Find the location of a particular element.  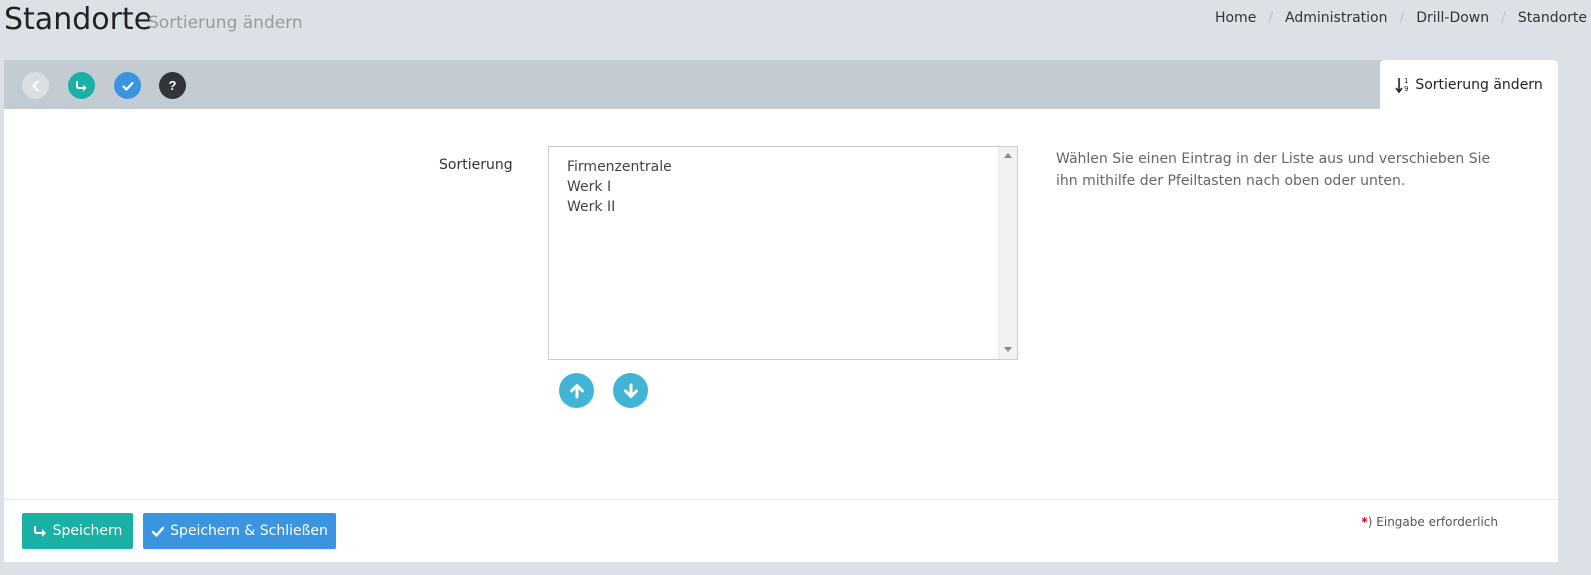

tab-sortierung: 1 9 Sortierung ändern is located at coordinates (1469, 84).